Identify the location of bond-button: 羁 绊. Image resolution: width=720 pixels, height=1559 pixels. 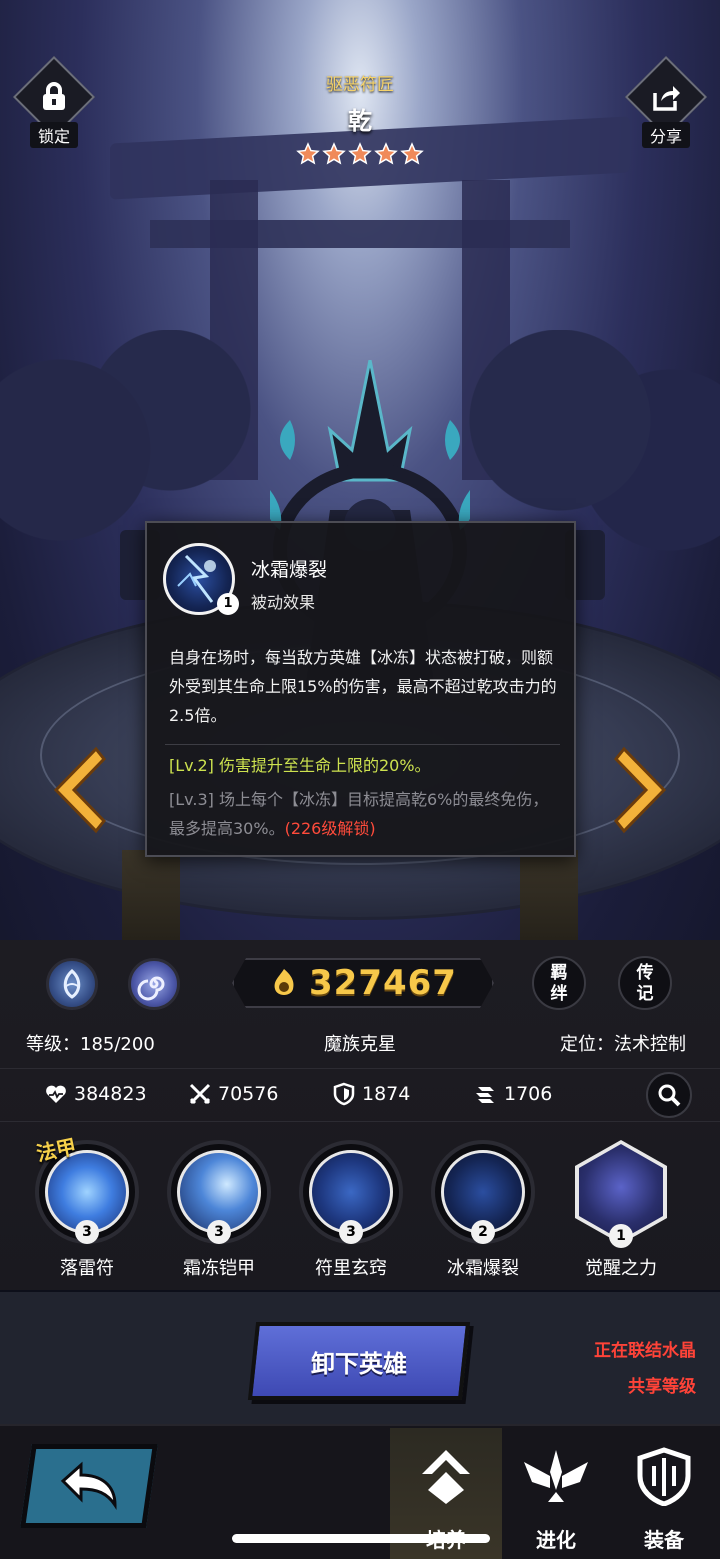
(559, 983).